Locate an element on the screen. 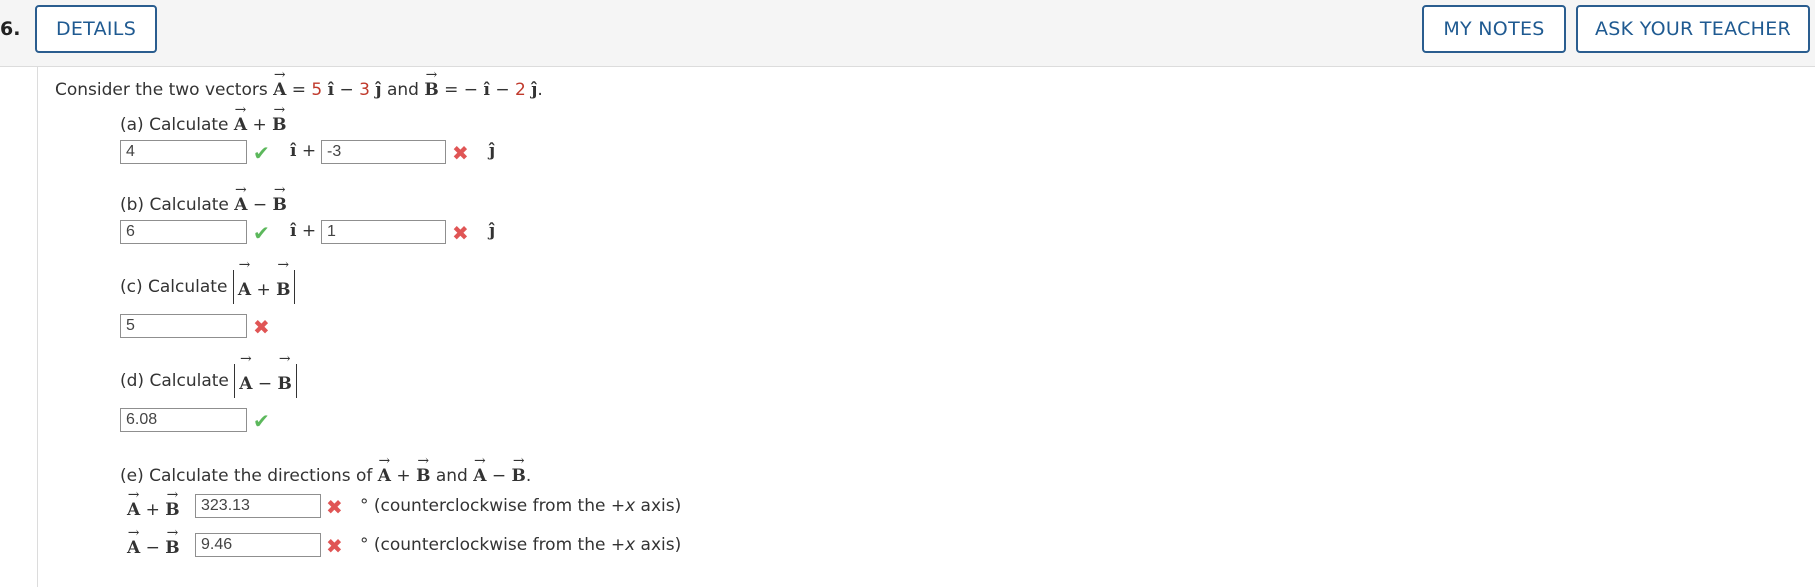 Image resolution: width=1815 pixels, height=587 pixels. question-body-rule is located at coordinates (37, 327).